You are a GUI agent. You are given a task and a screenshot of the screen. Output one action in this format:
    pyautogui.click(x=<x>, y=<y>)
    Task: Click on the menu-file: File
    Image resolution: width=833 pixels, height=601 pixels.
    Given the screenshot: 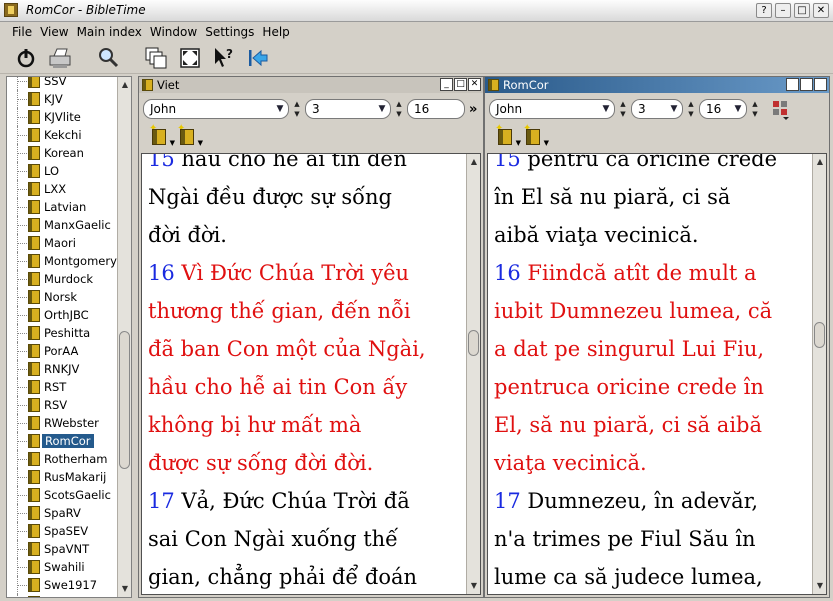 What is the action you would take?
    pyautogui.click(x=22, y=32)
    